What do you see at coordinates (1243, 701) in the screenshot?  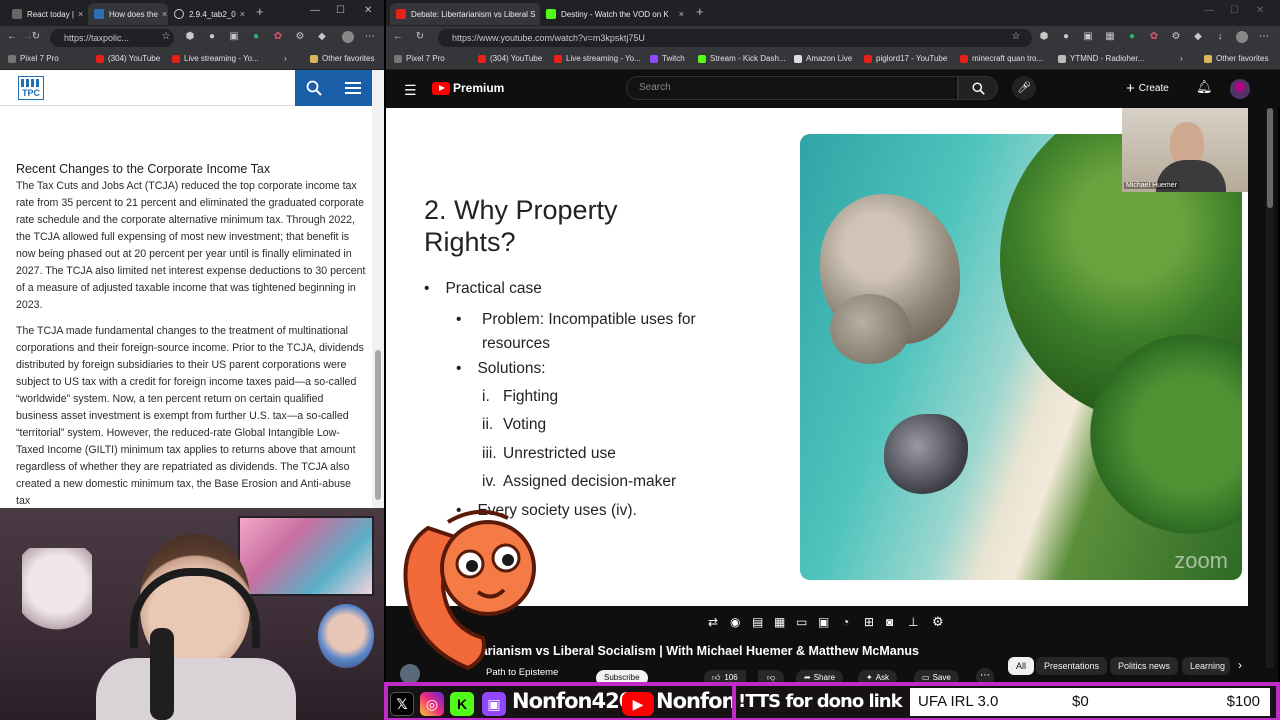 I see `goal-target: $100` at bounding box center [1243, 701].